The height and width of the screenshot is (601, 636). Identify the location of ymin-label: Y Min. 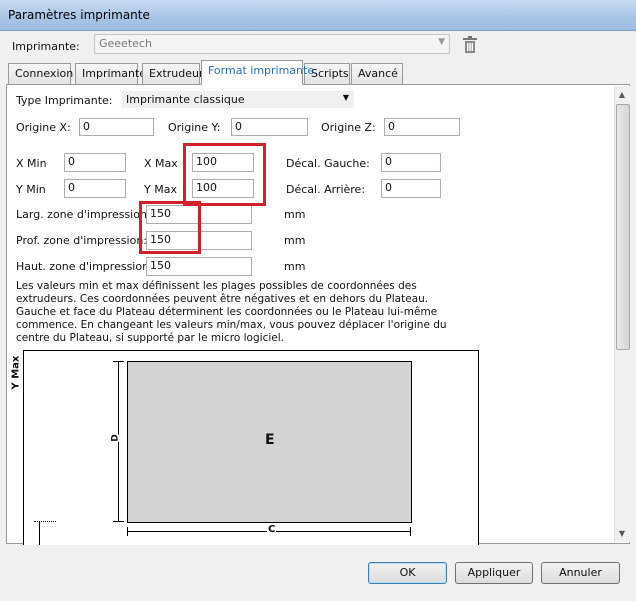
(31, 189).